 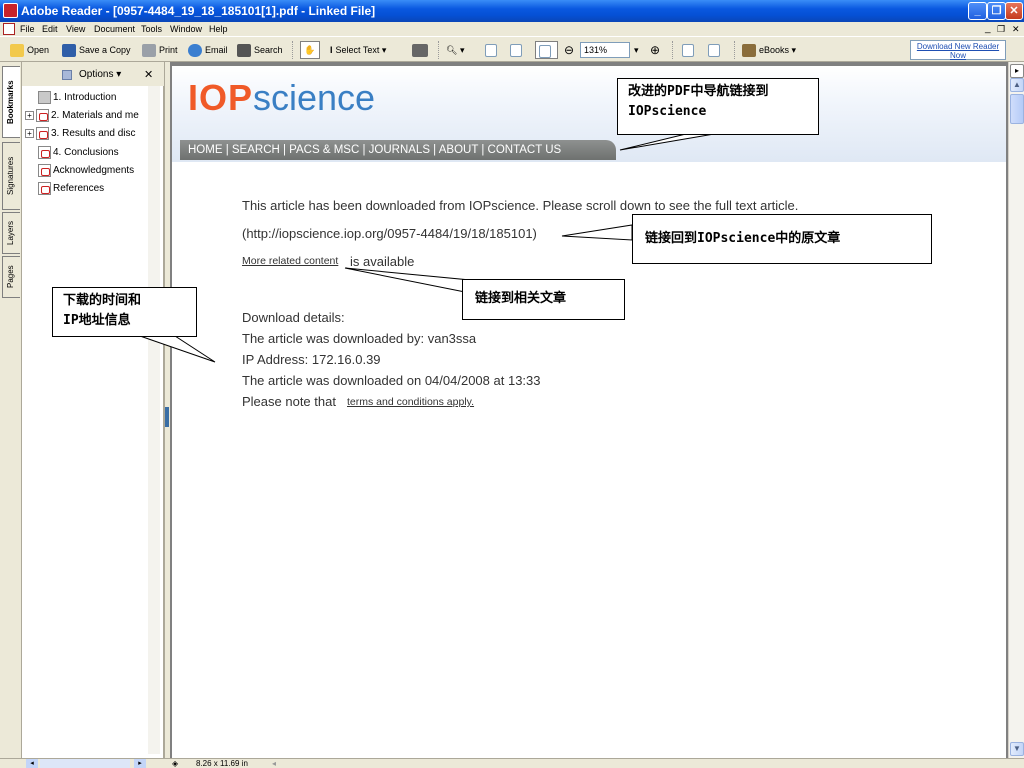 What do you see at coordinates (175, 763) in the screenshot?
I see `fit-icon: ◈` at bounding box center [175, 763].